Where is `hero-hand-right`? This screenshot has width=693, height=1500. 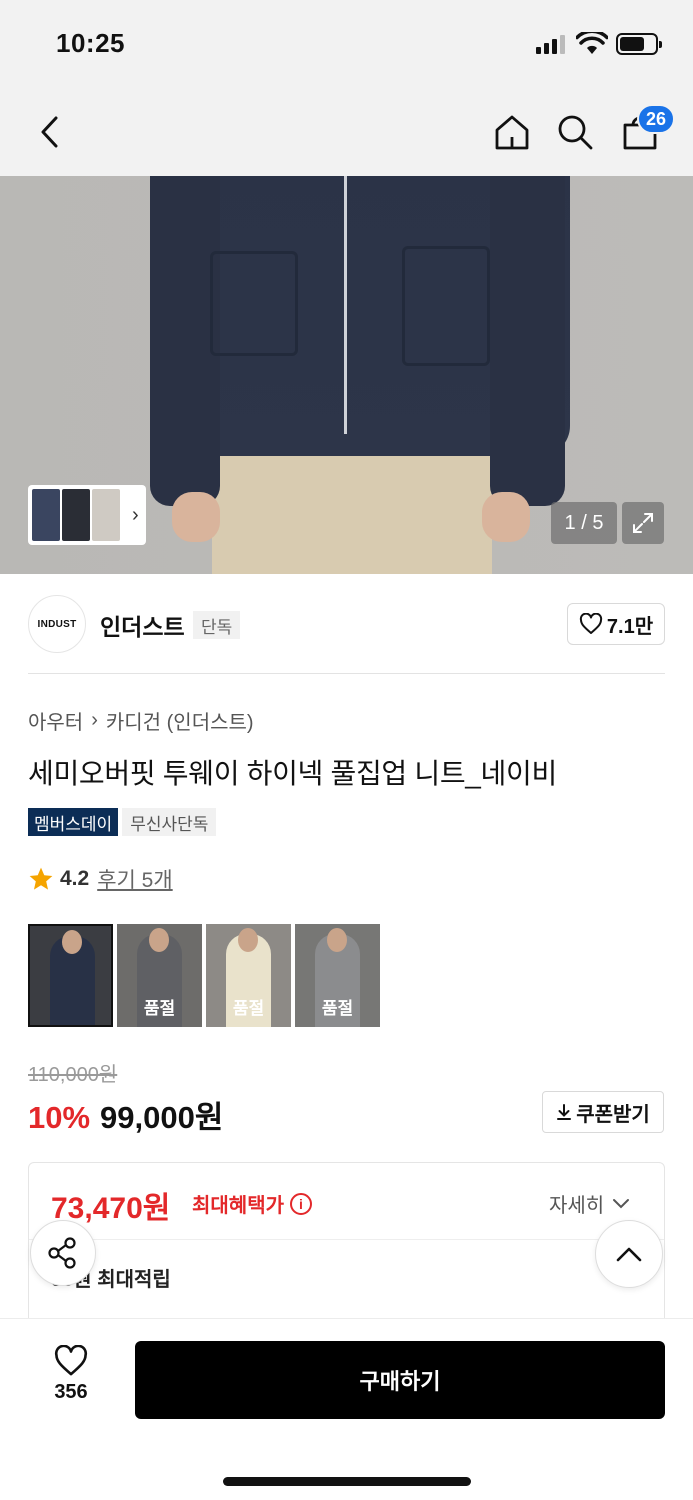
hero-hand-right is located at coordinates (506, 517).